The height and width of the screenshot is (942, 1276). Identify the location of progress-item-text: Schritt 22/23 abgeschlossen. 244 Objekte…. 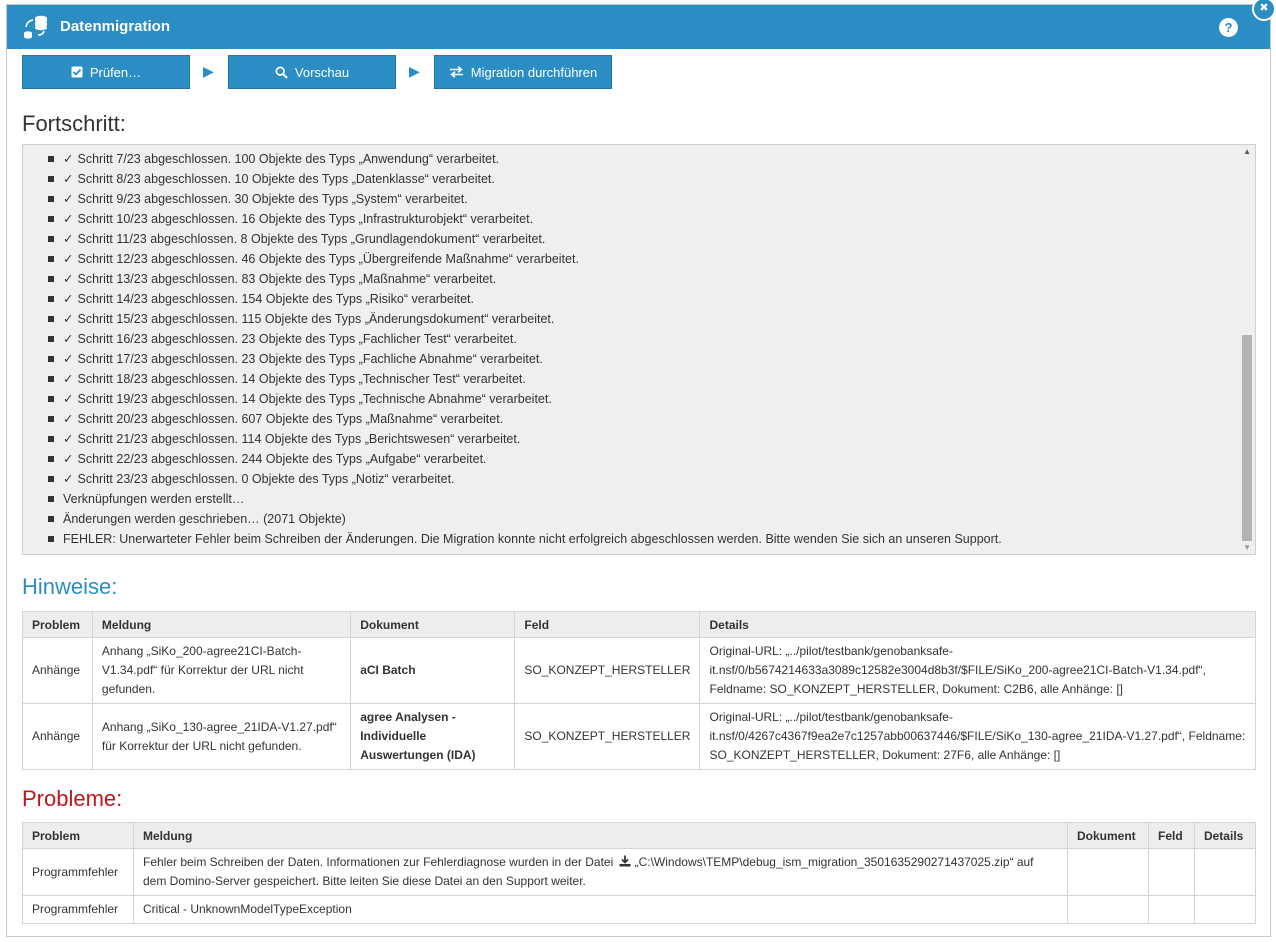
(282, 459).